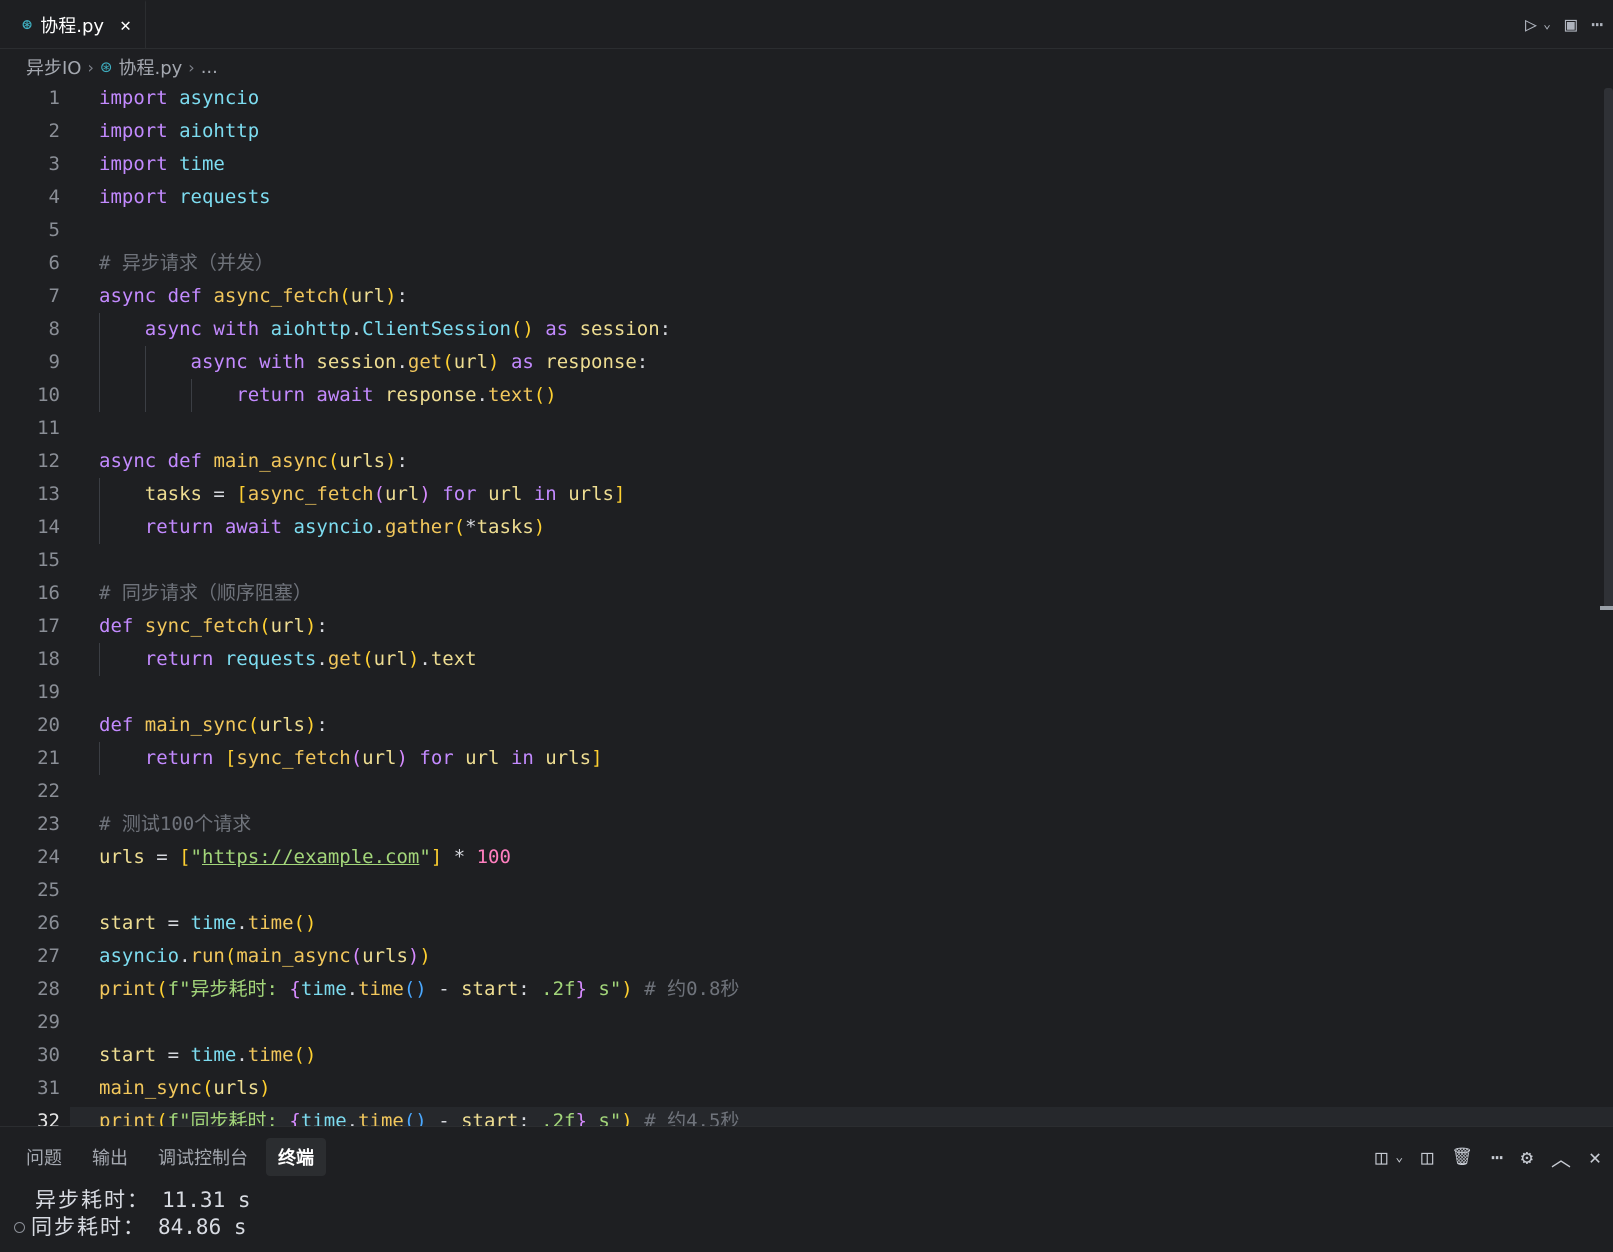 The width and height of the screenshot is (1613, 1252). I want to click on kill-terminal-trash-icon: 🗑, so click(1462, 1157).